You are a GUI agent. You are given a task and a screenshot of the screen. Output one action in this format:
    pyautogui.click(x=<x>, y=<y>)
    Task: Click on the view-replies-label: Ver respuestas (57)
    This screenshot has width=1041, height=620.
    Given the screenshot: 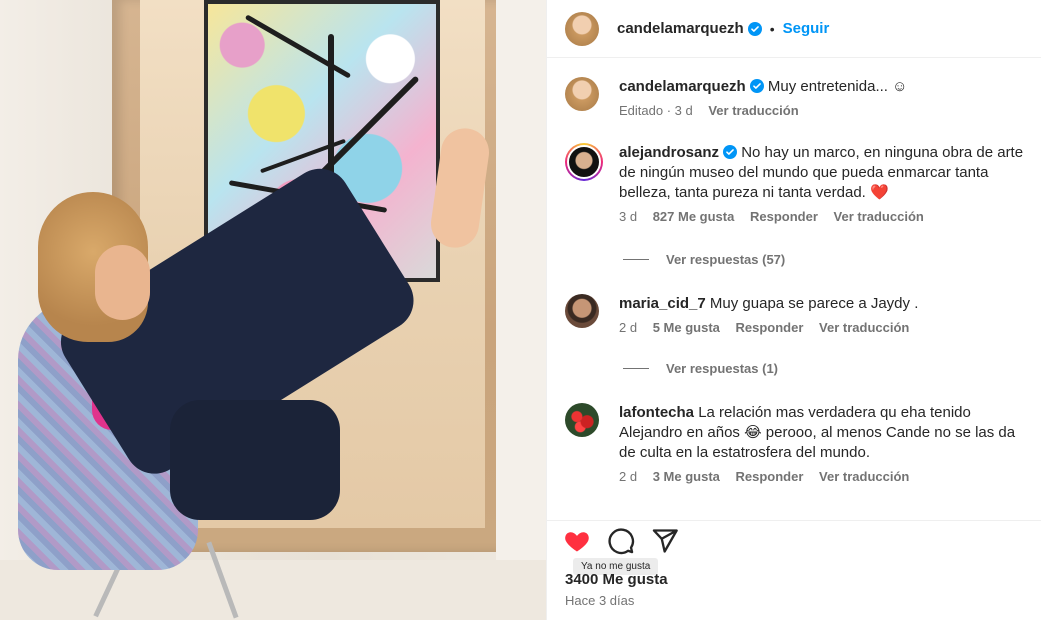 What is the action you would take?
    pyautogui.click(x=726, y=259)
    